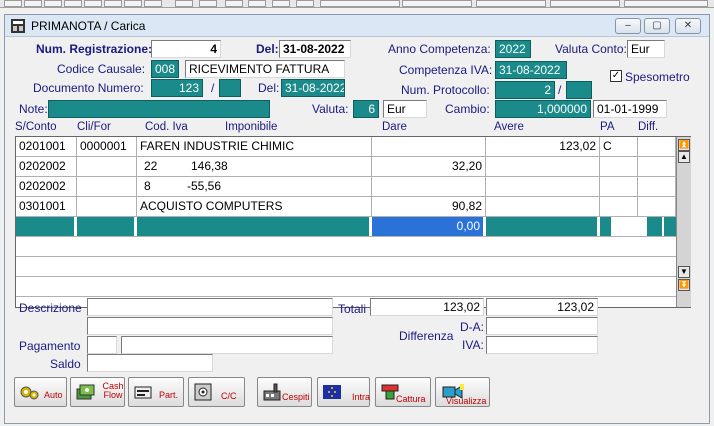  Describe the element at coordinates (683, 222) in the screenshot. I see `grid-scrollbar: ⏫ ▲ ▼ ⏬` at that location.